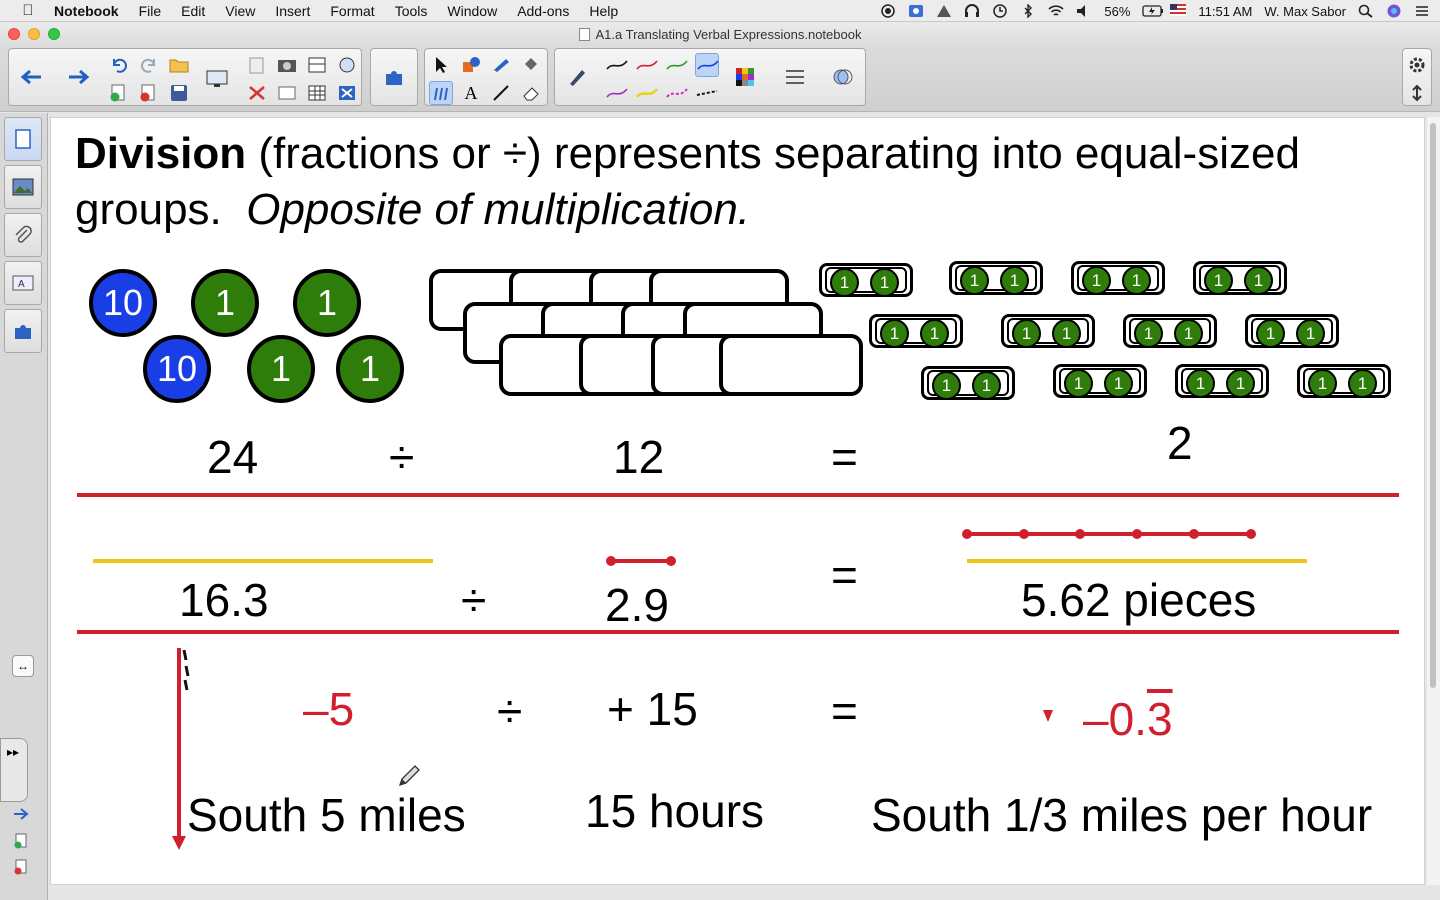  Describe the element at coordinates (1114, 534) in the screenshot. I see `quotient-segments` at that location.